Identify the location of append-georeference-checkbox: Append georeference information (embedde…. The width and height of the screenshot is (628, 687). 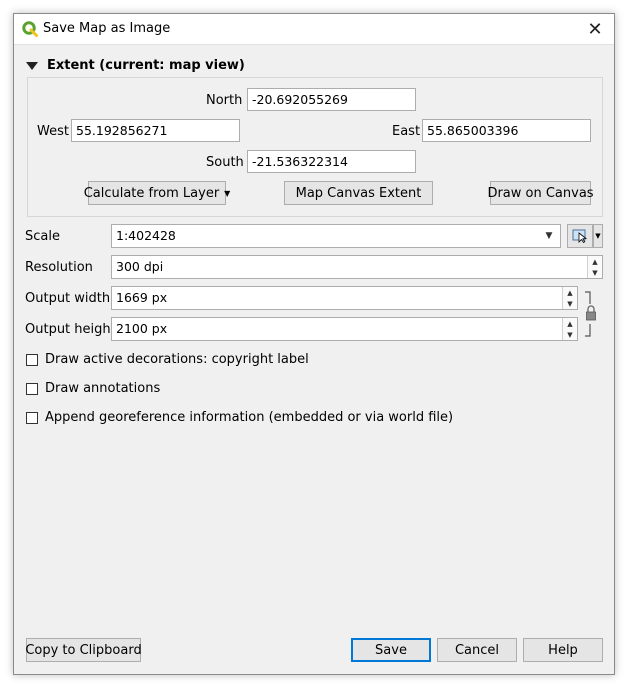
(239, 417).